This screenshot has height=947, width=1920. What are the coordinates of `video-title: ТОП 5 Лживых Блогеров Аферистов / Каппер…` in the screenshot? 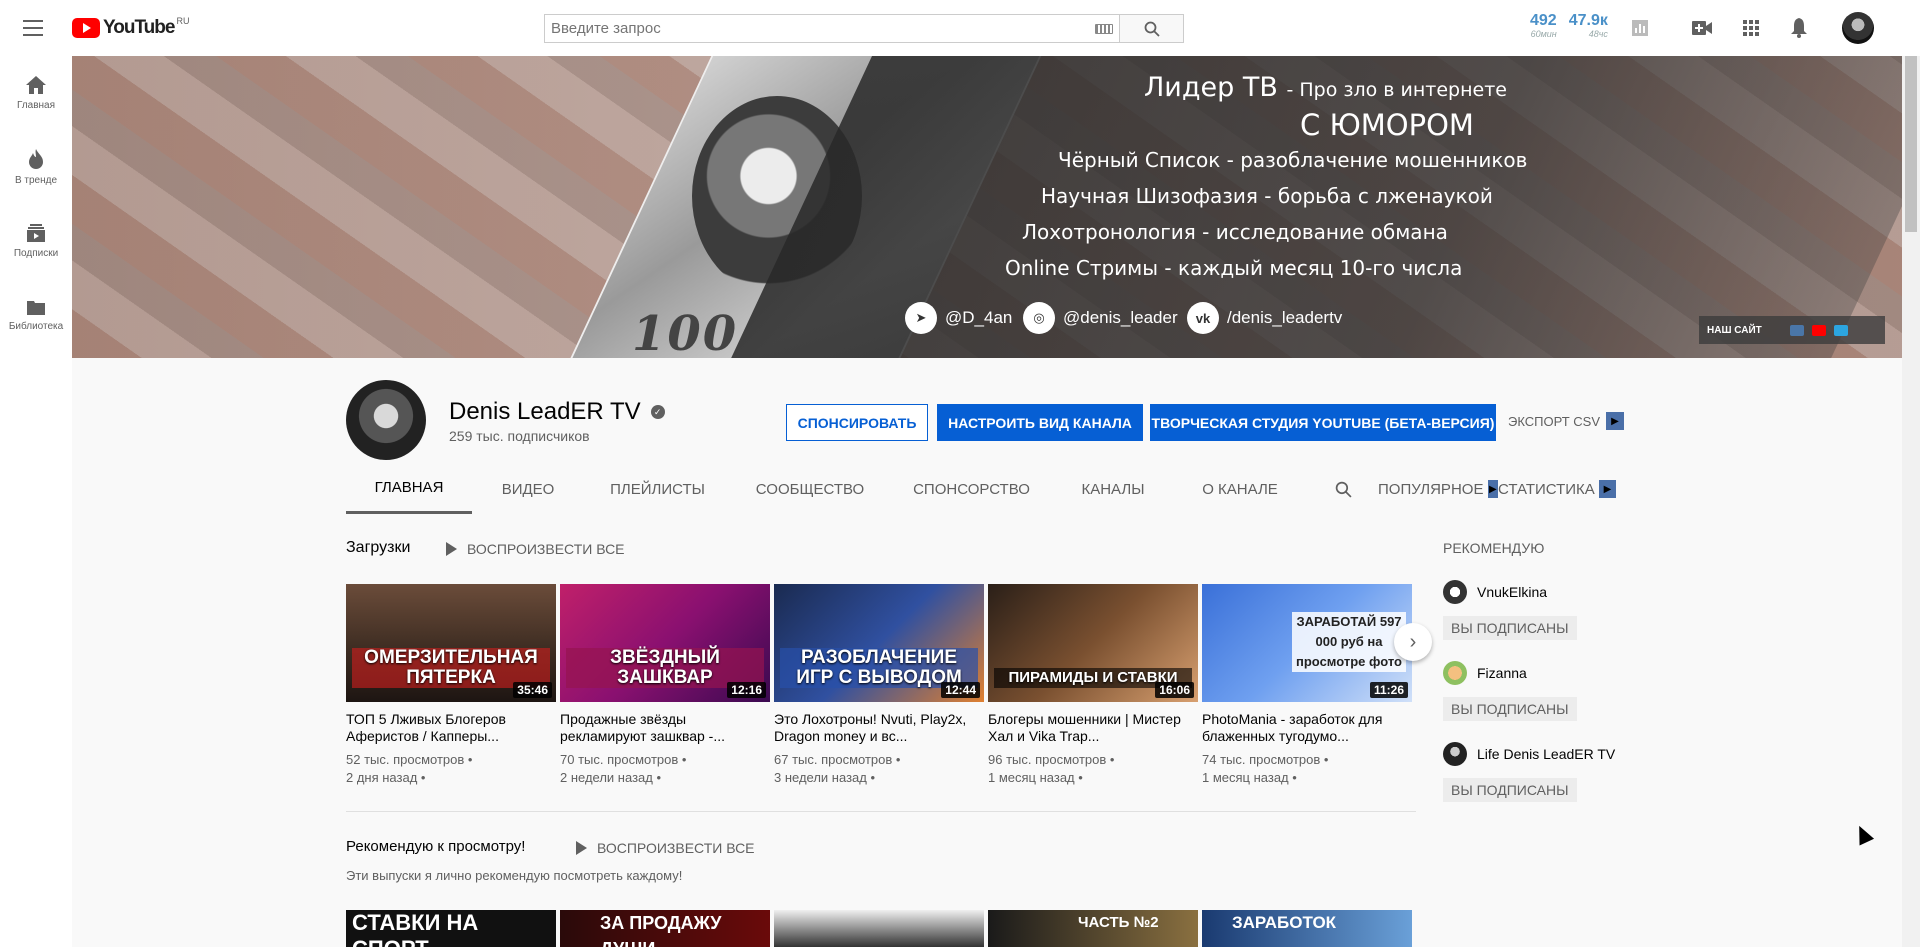 It's located at (451, 728).